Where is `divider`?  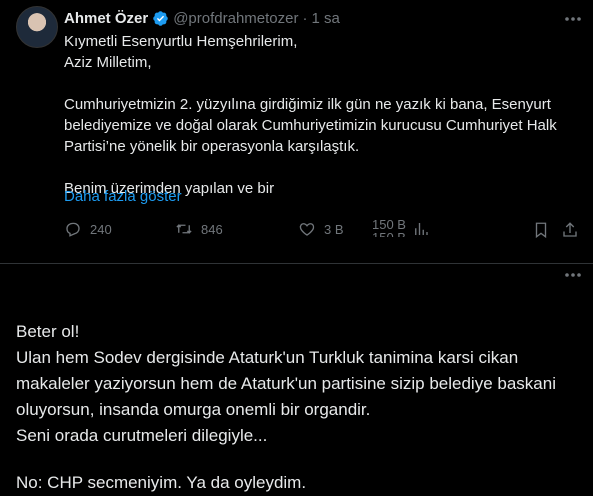
divider is located at coordinates (296, 263).